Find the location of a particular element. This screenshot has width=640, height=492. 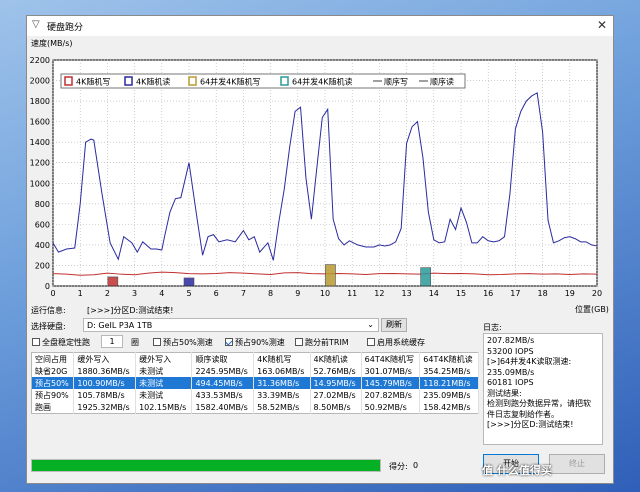

pre90-checkbox is located at coordinates (229, 342).